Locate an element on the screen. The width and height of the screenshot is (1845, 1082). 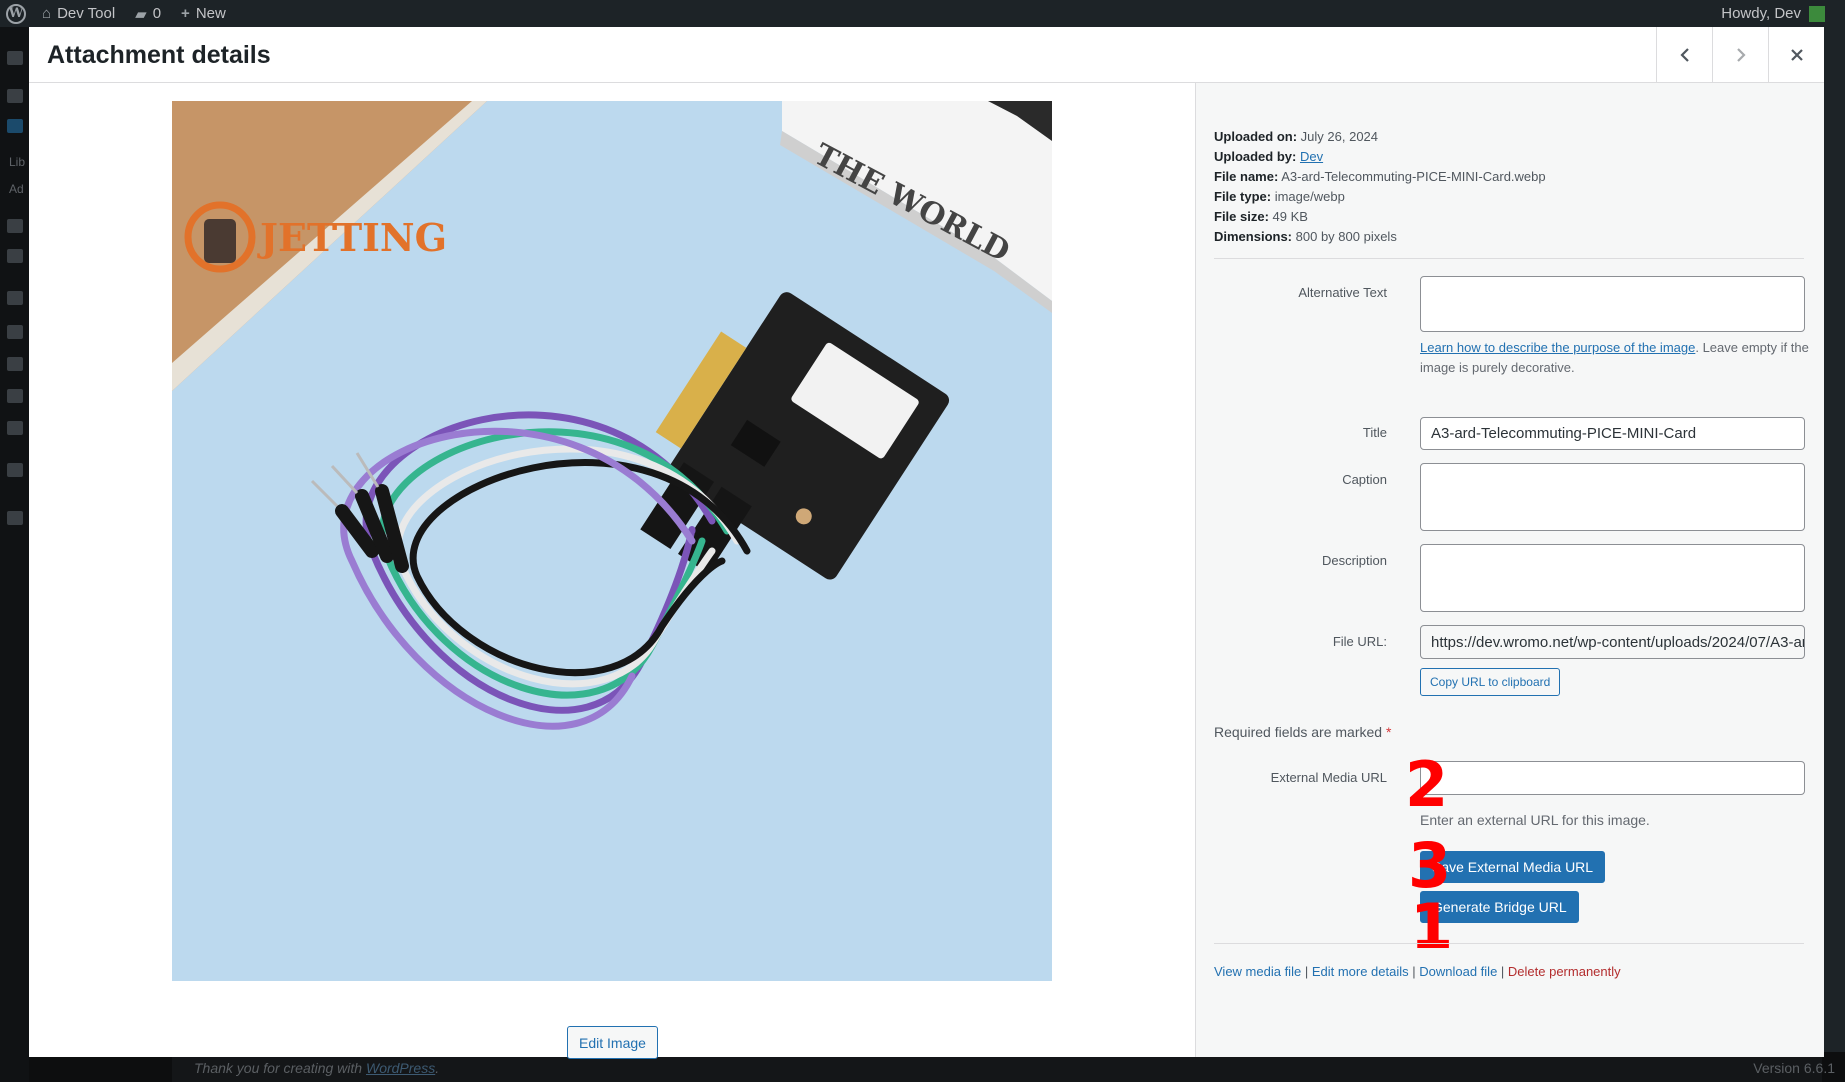
uploaded-on-value: July 26, 2024 is located at coordinates (1339, 136).